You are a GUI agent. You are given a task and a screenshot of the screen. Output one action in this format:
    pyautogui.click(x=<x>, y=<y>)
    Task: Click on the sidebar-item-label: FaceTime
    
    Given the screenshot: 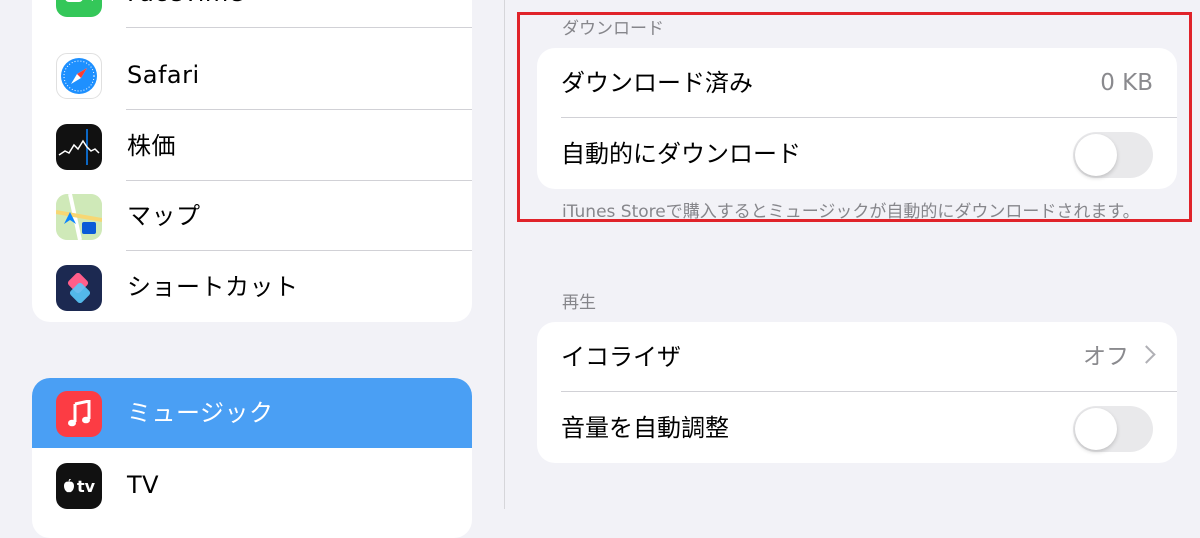 What is the action you would take?
    pyautogui.click(x=185, y=14)
    